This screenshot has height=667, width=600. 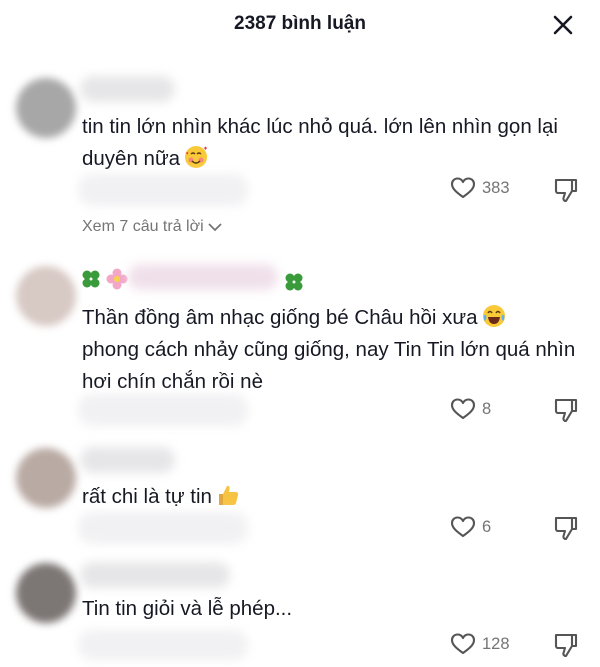 I want to click on like-button: 6, so click(x=485, y=528).